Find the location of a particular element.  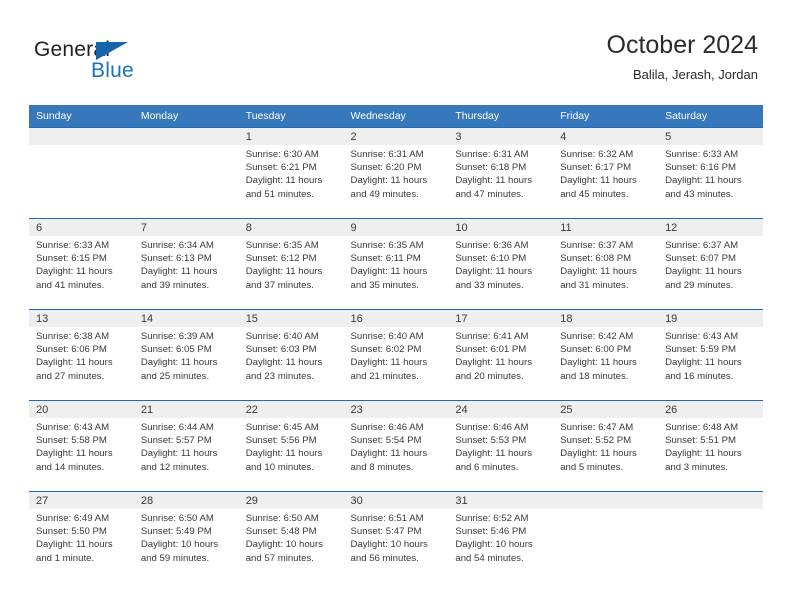

day-cell: 31 is located at coordinates (501, 500).